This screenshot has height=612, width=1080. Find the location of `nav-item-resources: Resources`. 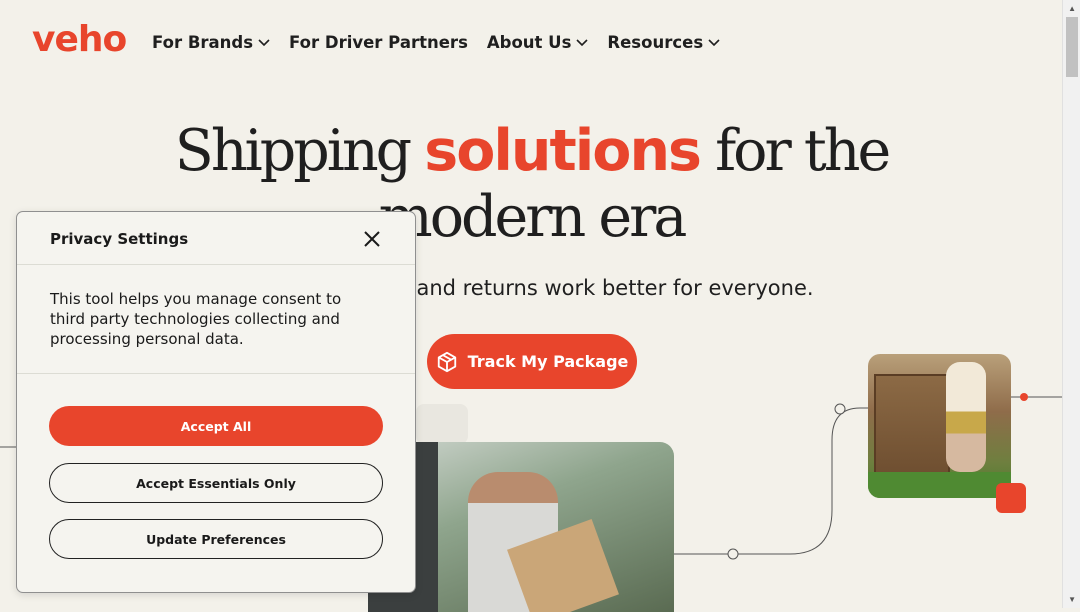

nav-item-resources: Resources is located at coordinates (663, 42).